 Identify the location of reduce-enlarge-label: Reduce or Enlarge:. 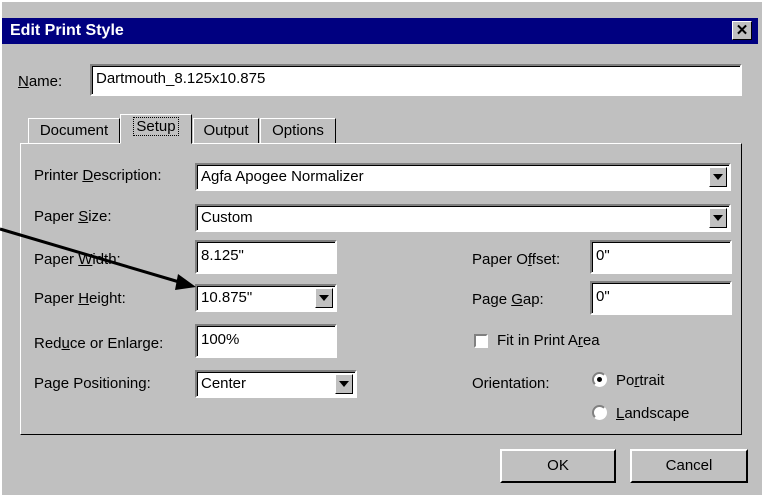
(99, 343).